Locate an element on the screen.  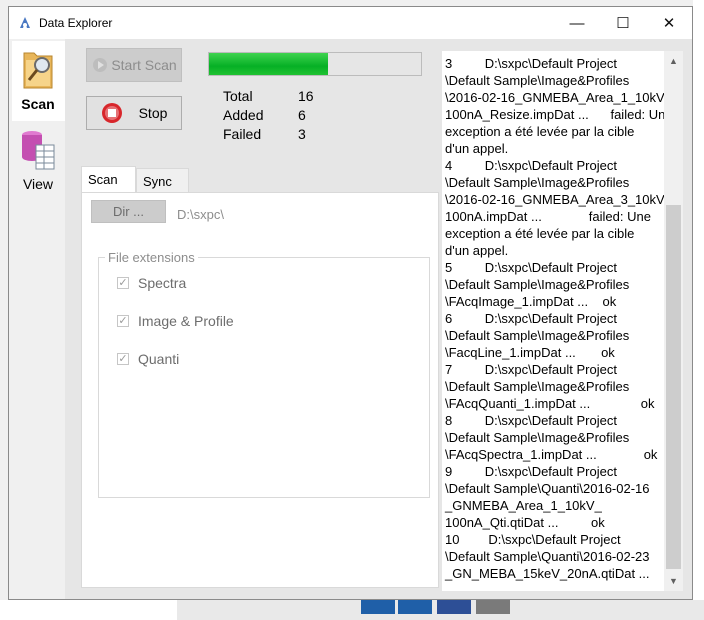
file-extensions-legend: File extensions is located at coordinates (151, 257).